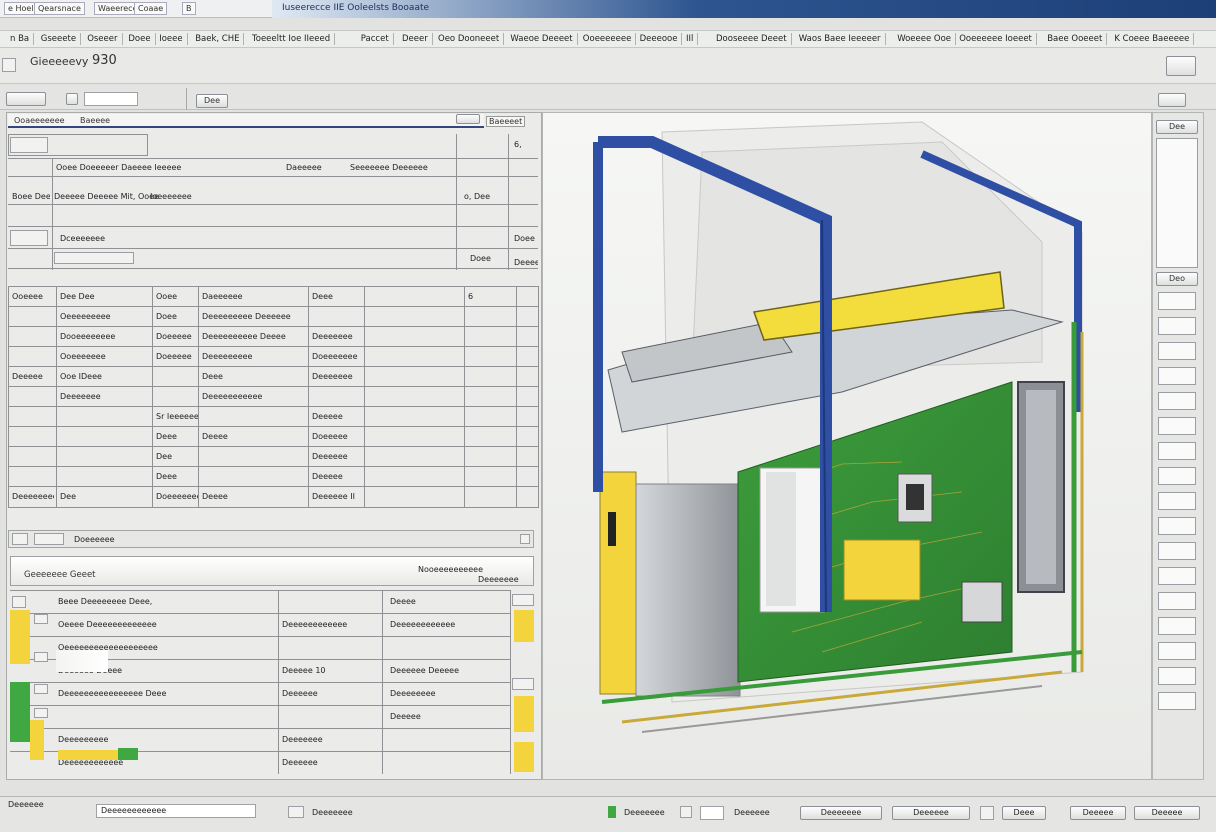 The height and width of the screenshot is (832, 1216). What do you see at coordinates (273, 436) in the screenshot?
I see `table-row: Deee Deeee Doeeeee` at bounding box center [273, 436].